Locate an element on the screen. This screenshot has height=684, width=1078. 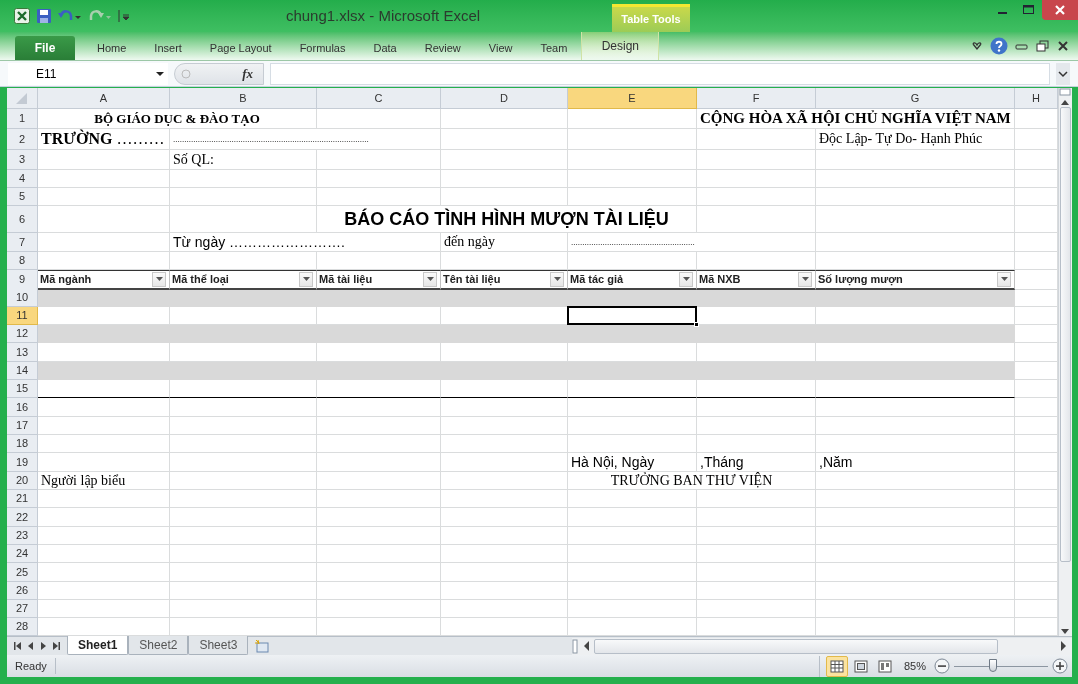
column-header: G is located at coordinates (915, 98).